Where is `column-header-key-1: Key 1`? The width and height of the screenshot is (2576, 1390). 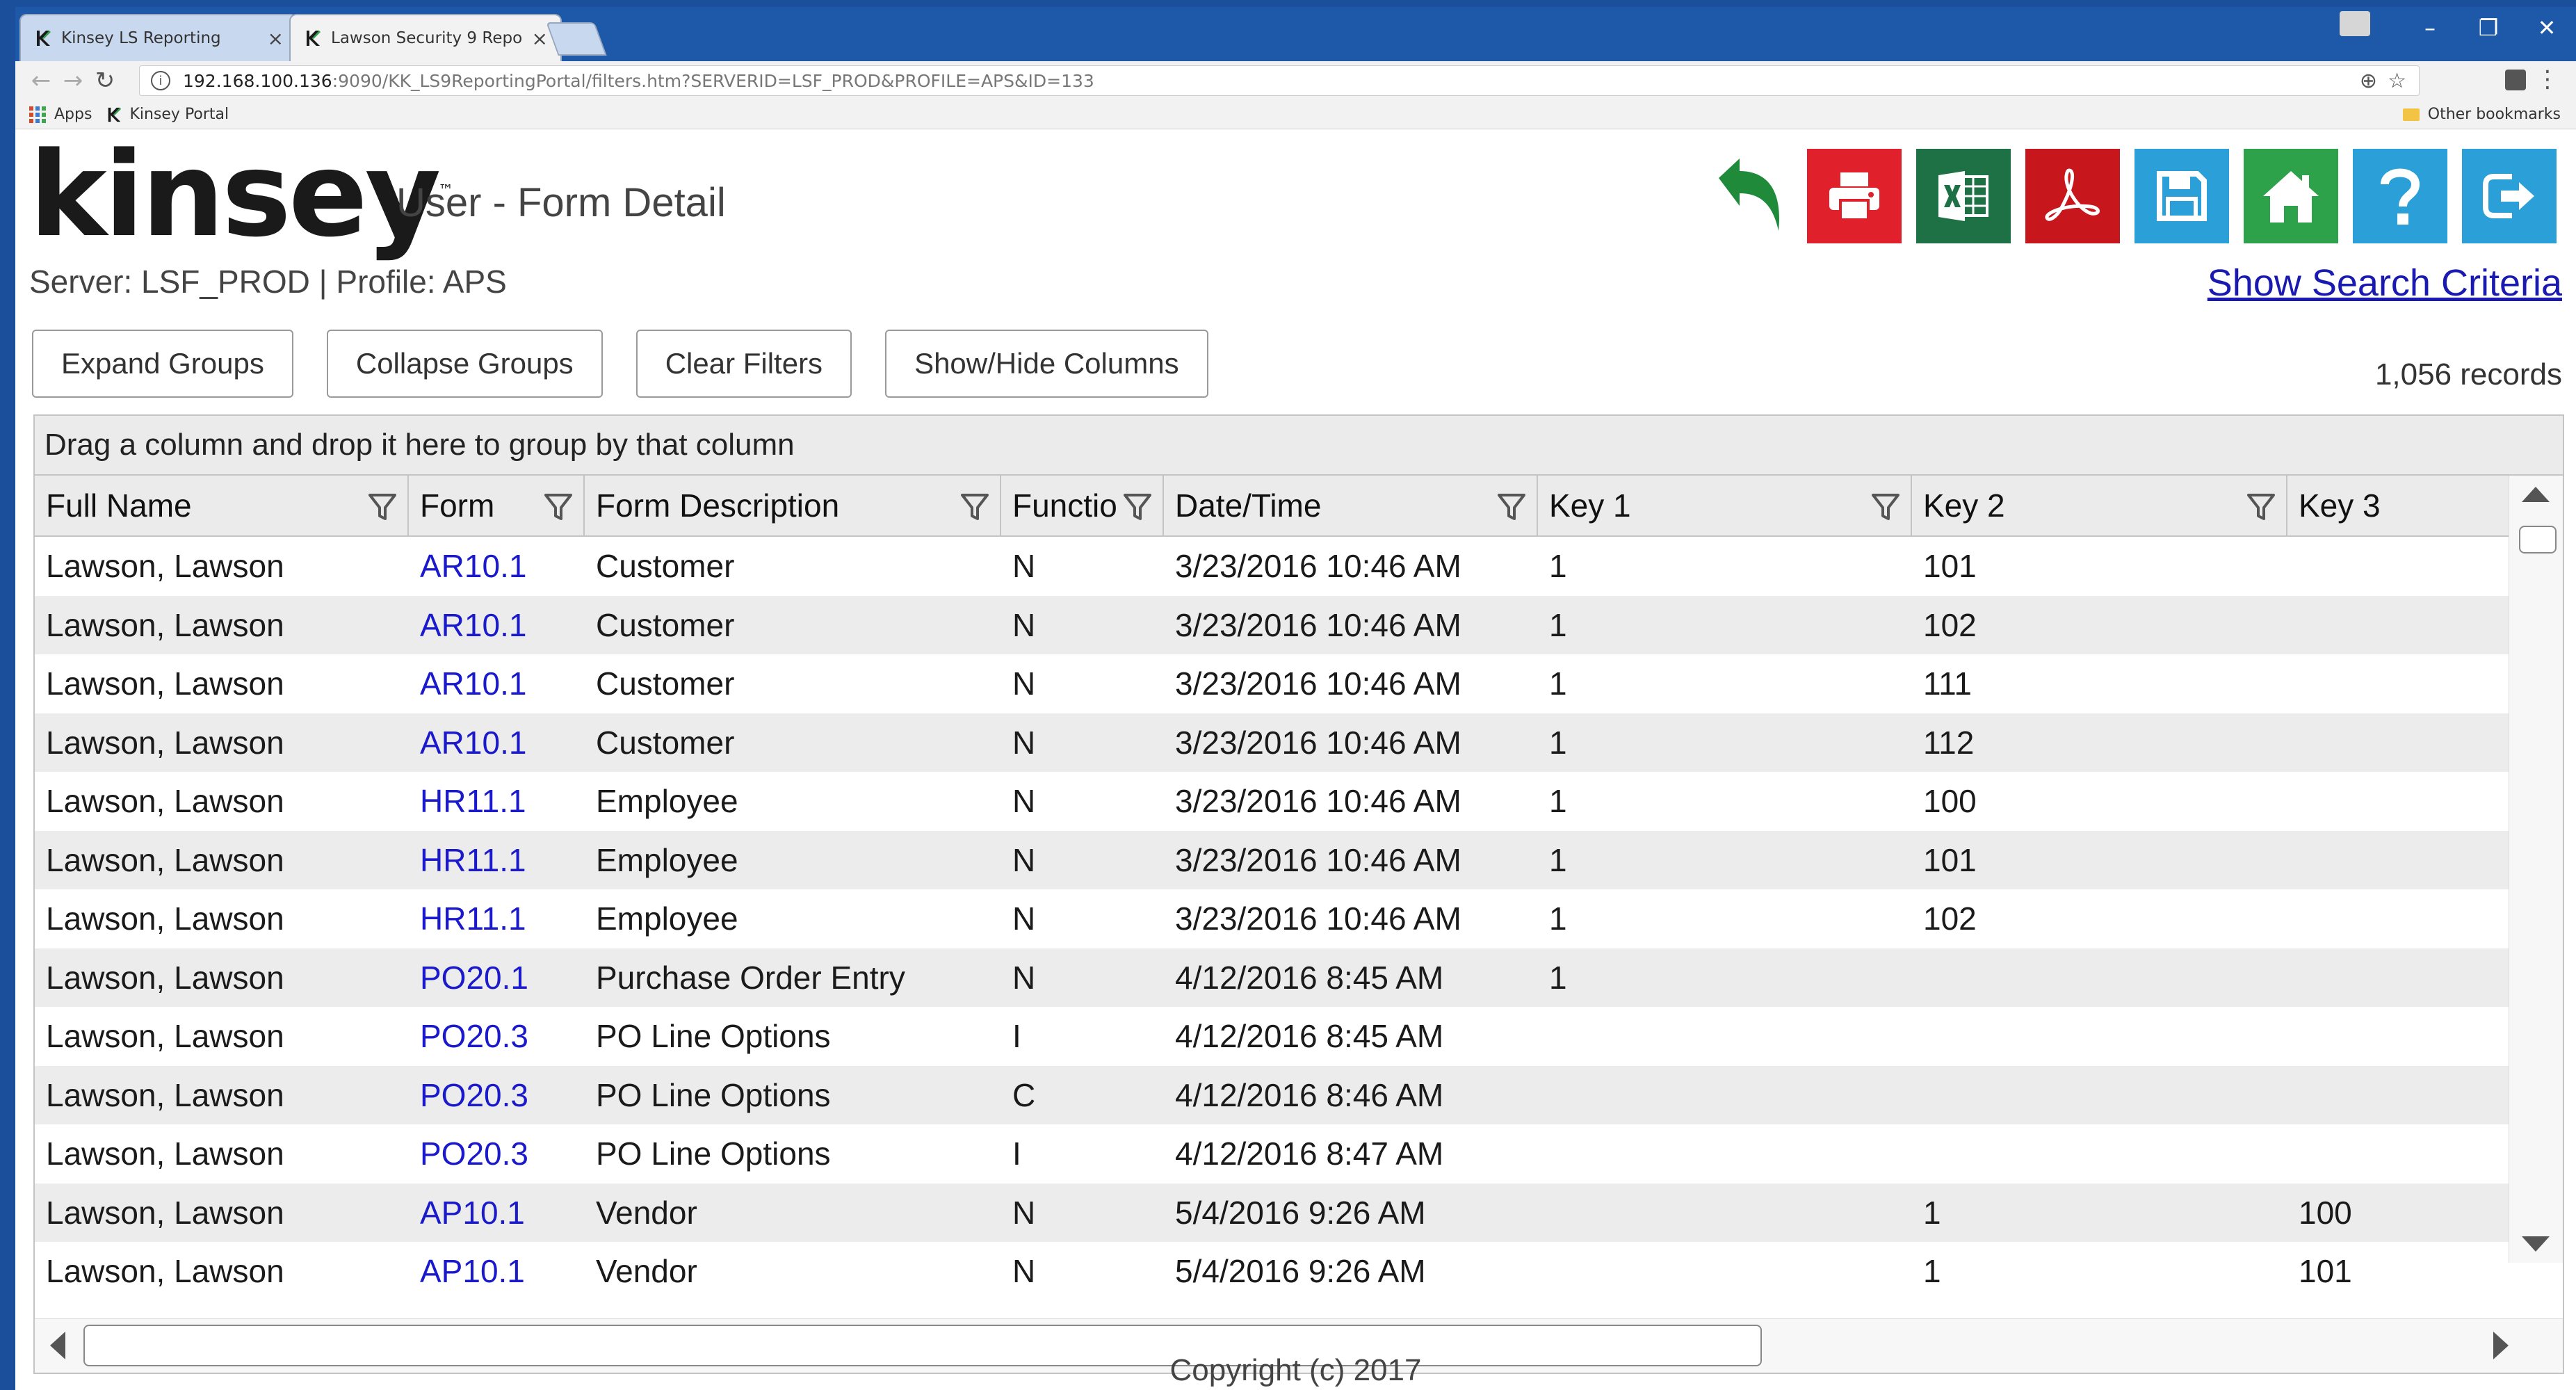 column-header-key-1: Key 1 is located at coordinates (1725, 505).